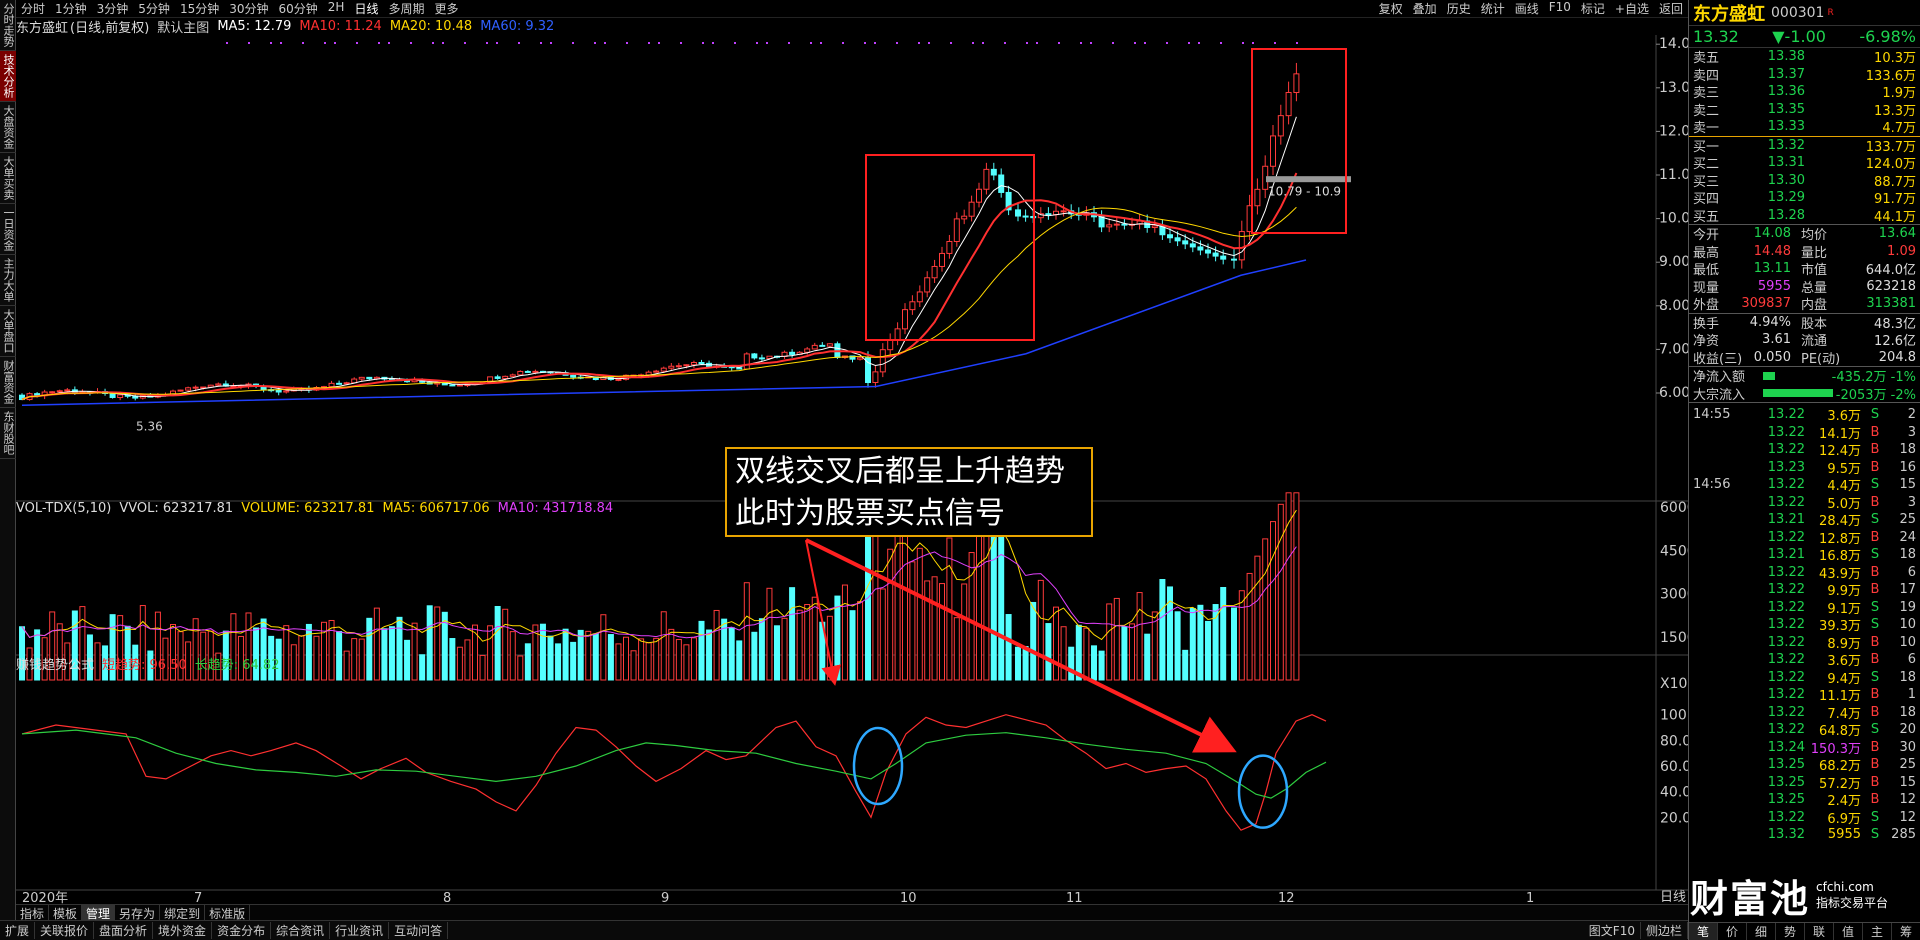  I want to click on indicator-tick: 20.00, so click(1674, 818).